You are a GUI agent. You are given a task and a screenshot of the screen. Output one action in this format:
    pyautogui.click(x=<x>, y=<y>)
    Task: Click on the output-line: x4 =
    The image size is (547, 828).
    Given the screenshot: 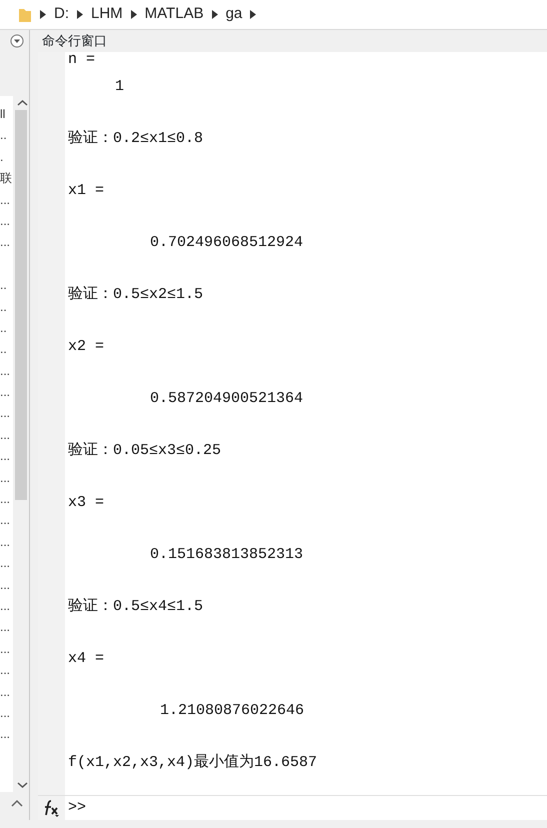 What is the action you would take?
    pyautogui.click(x=86, y=658)
    